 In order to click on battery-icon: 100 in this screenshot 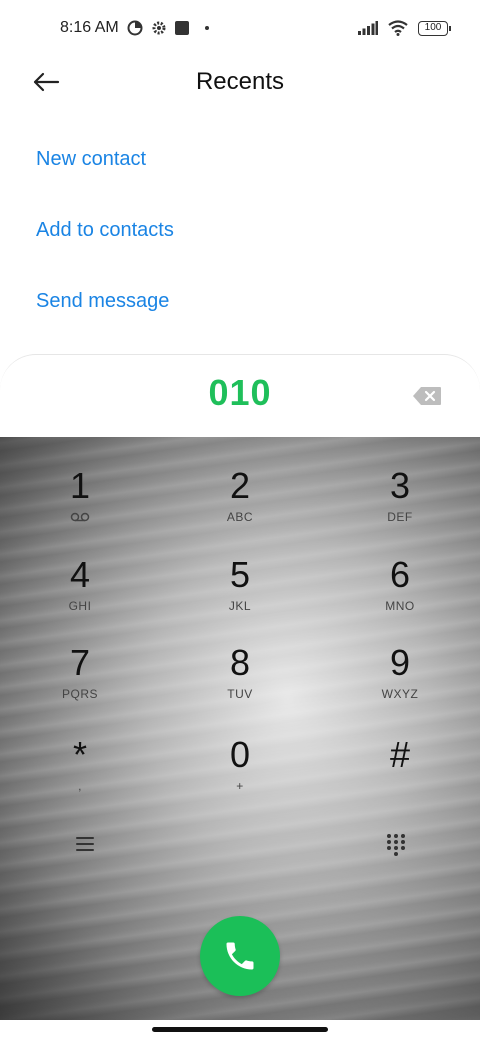, I will do `click(434, 28)`.